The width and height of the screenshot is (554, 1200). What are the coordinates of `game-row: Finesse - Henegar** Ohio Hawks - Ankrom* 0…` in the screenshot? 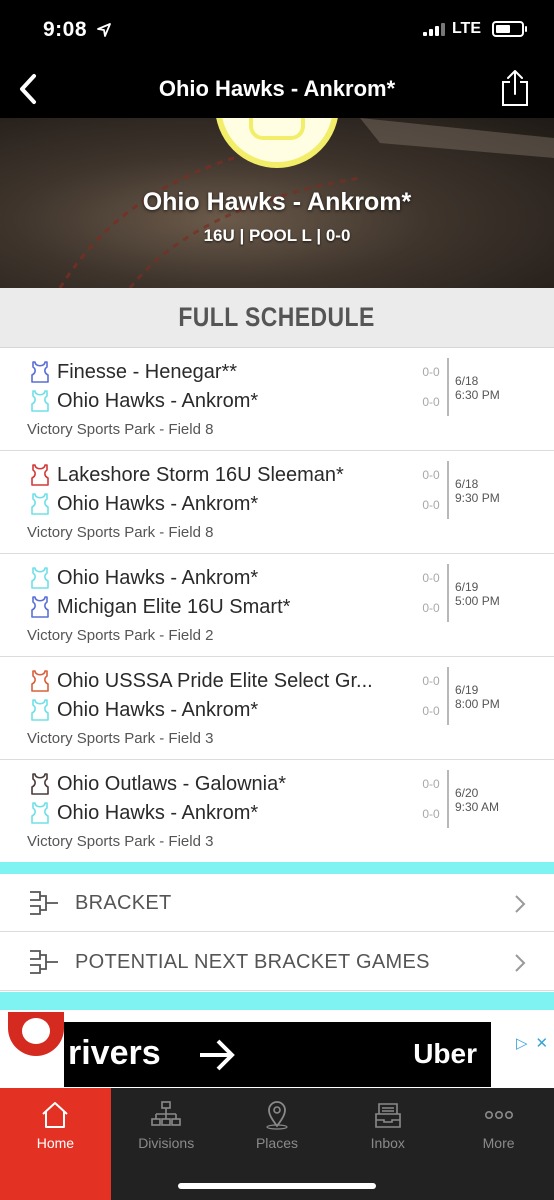 It's located at (277, 399).